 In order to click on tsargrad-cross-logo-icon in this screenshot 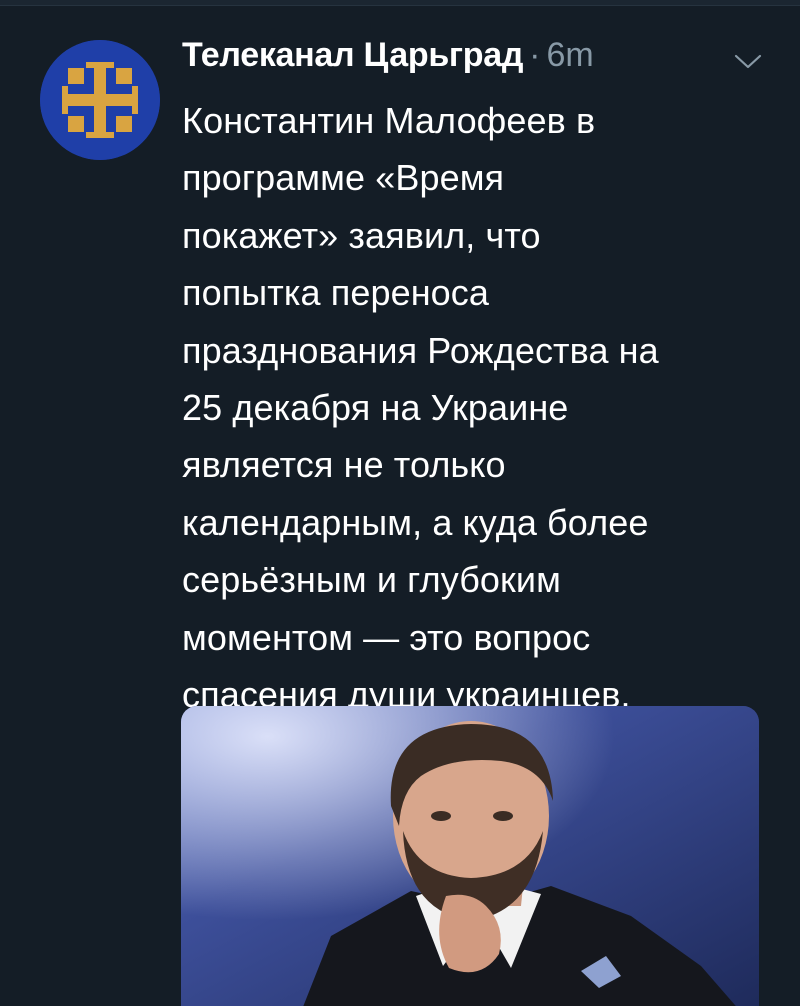, I will do `click(100, 100)`.